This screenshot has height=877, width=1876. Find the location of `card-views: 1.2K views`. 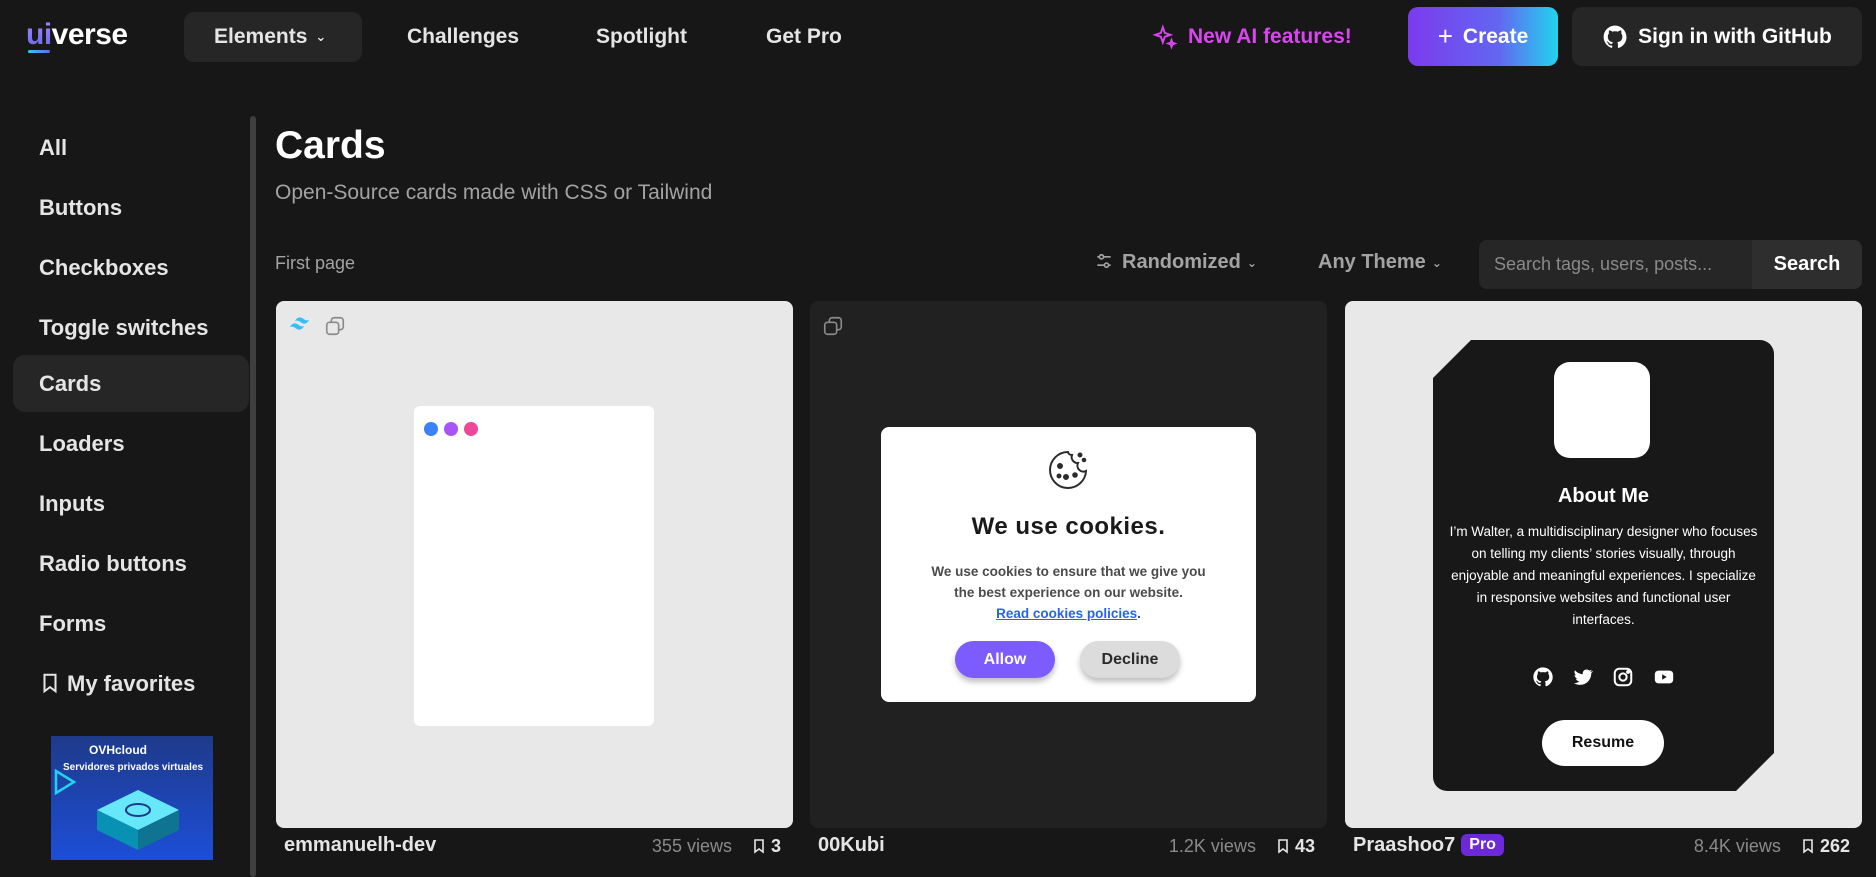

card-views: 1.2K views is located at coordinates (1212, 846).